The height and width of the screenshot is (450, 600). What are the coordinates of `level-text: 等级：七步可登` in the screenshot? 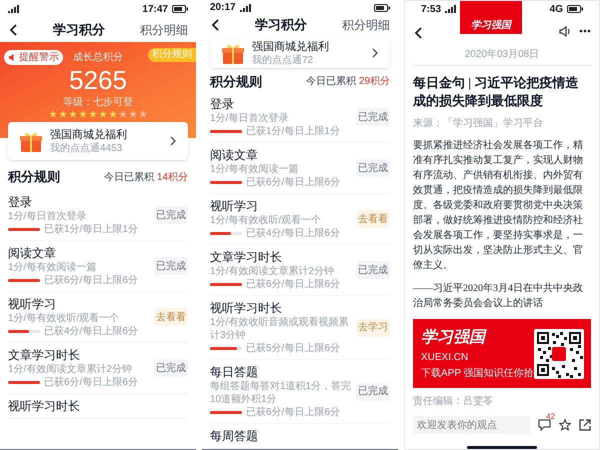 It's located at (98, 103).